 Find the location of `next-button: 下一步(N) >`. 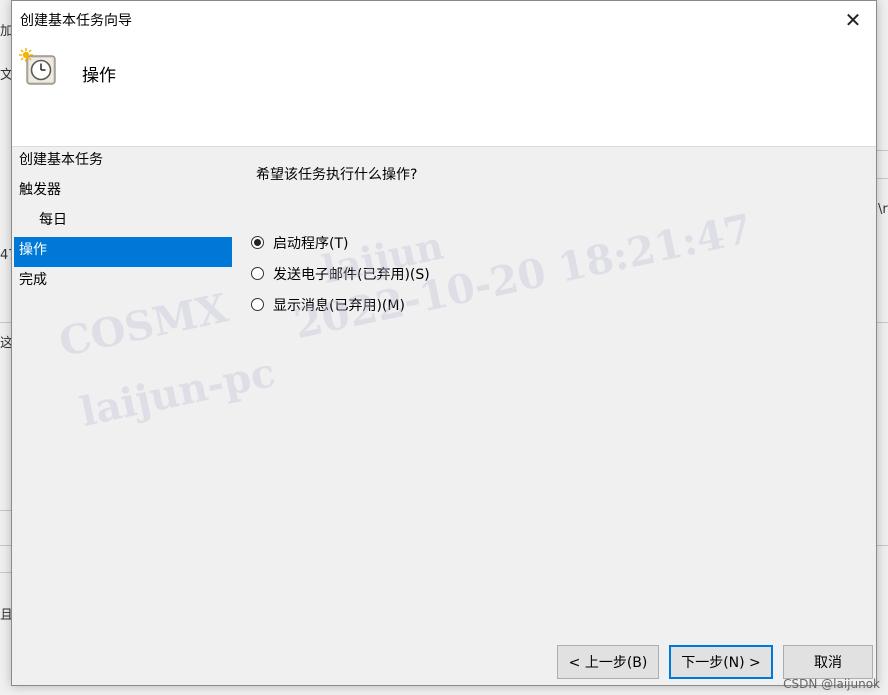

next-button: 下一步(N) > is located at coordinates (721, 662).